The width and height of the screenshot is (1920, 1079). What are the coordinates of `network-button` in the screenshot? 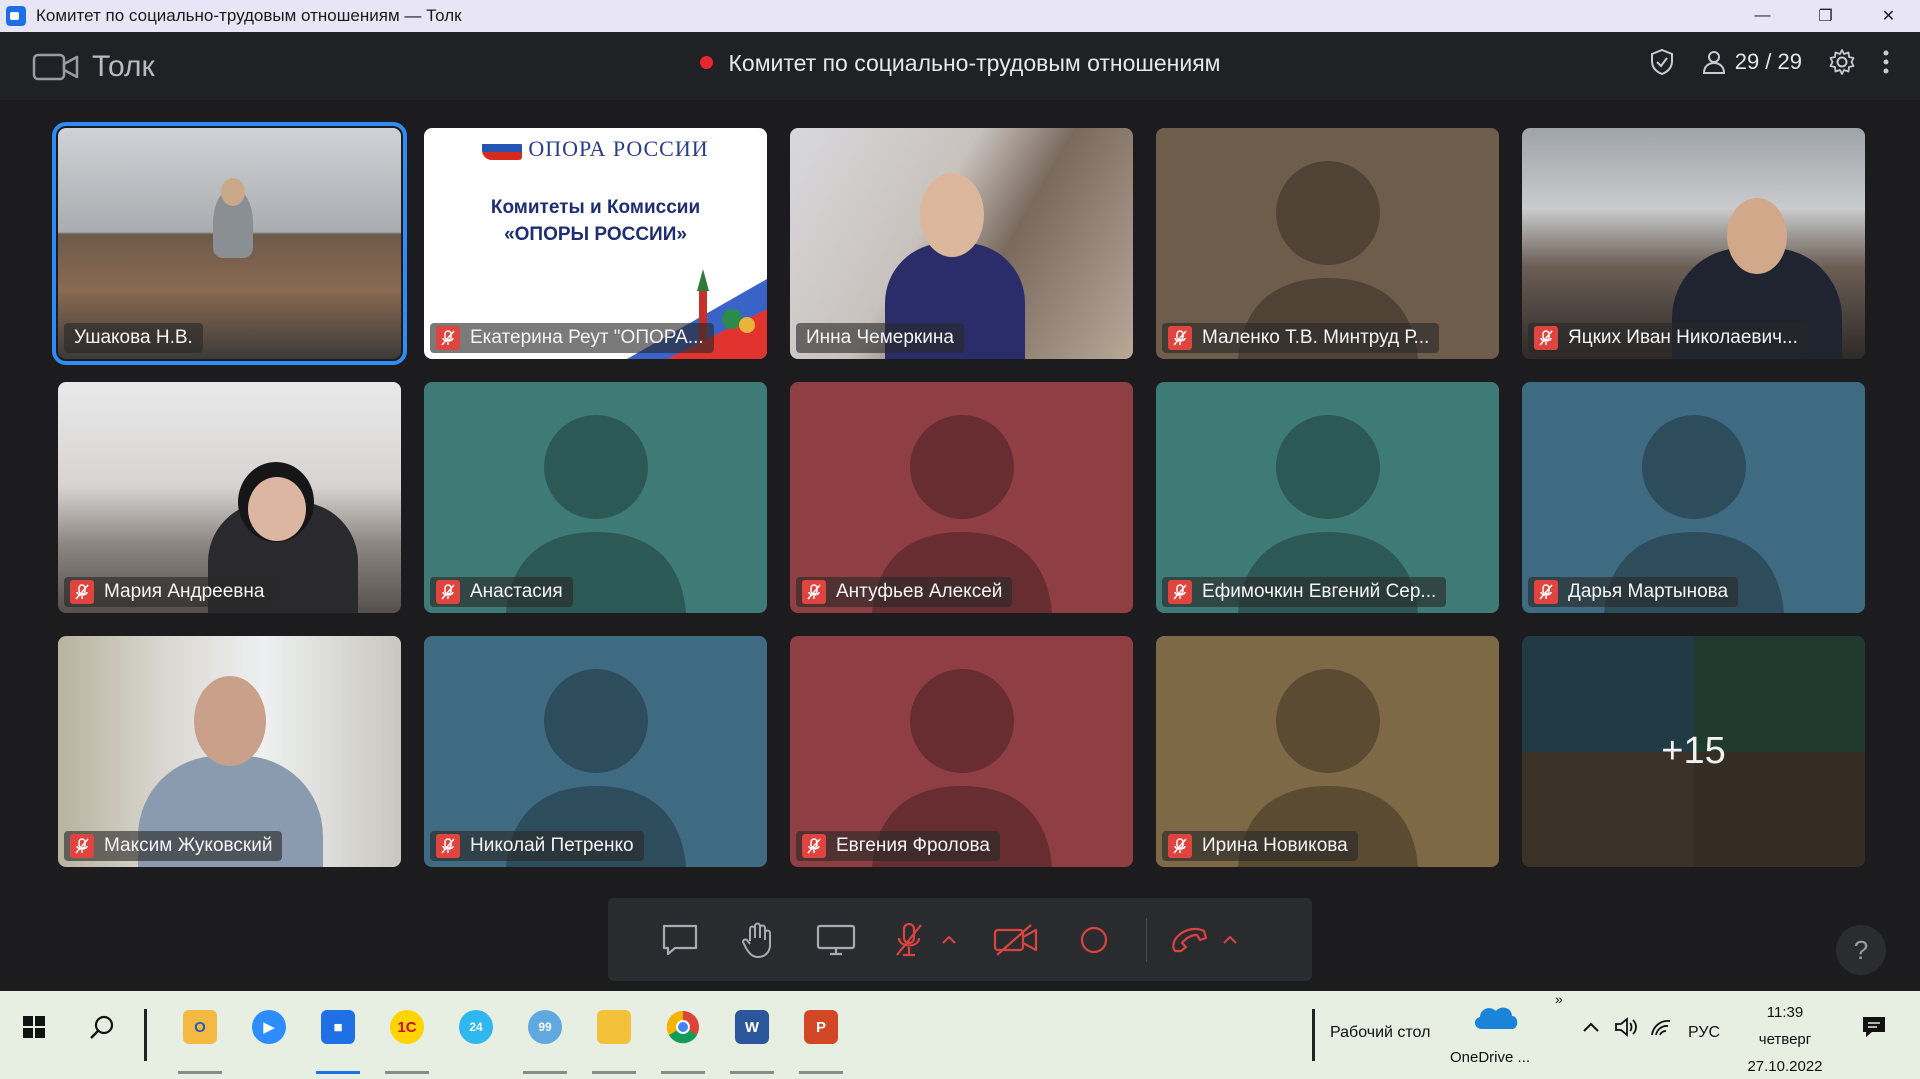 It's located at (1661, 1027).